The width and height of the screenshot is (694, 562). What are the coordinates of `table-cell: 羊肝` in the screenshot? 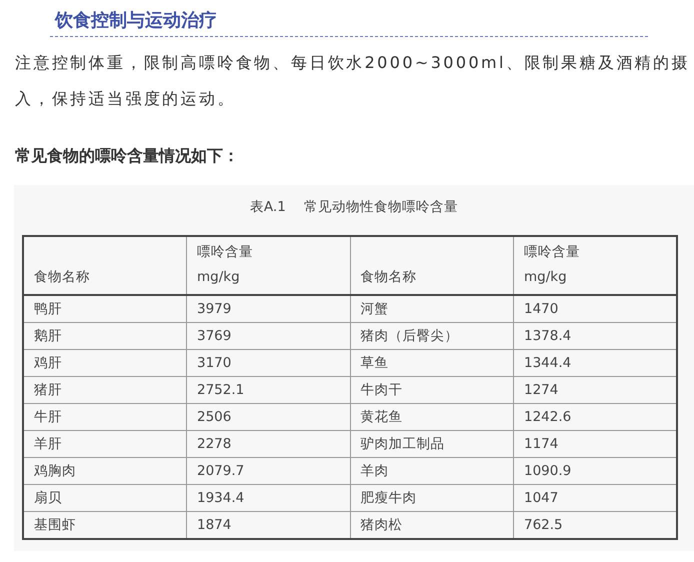 It's located at (104, 444).